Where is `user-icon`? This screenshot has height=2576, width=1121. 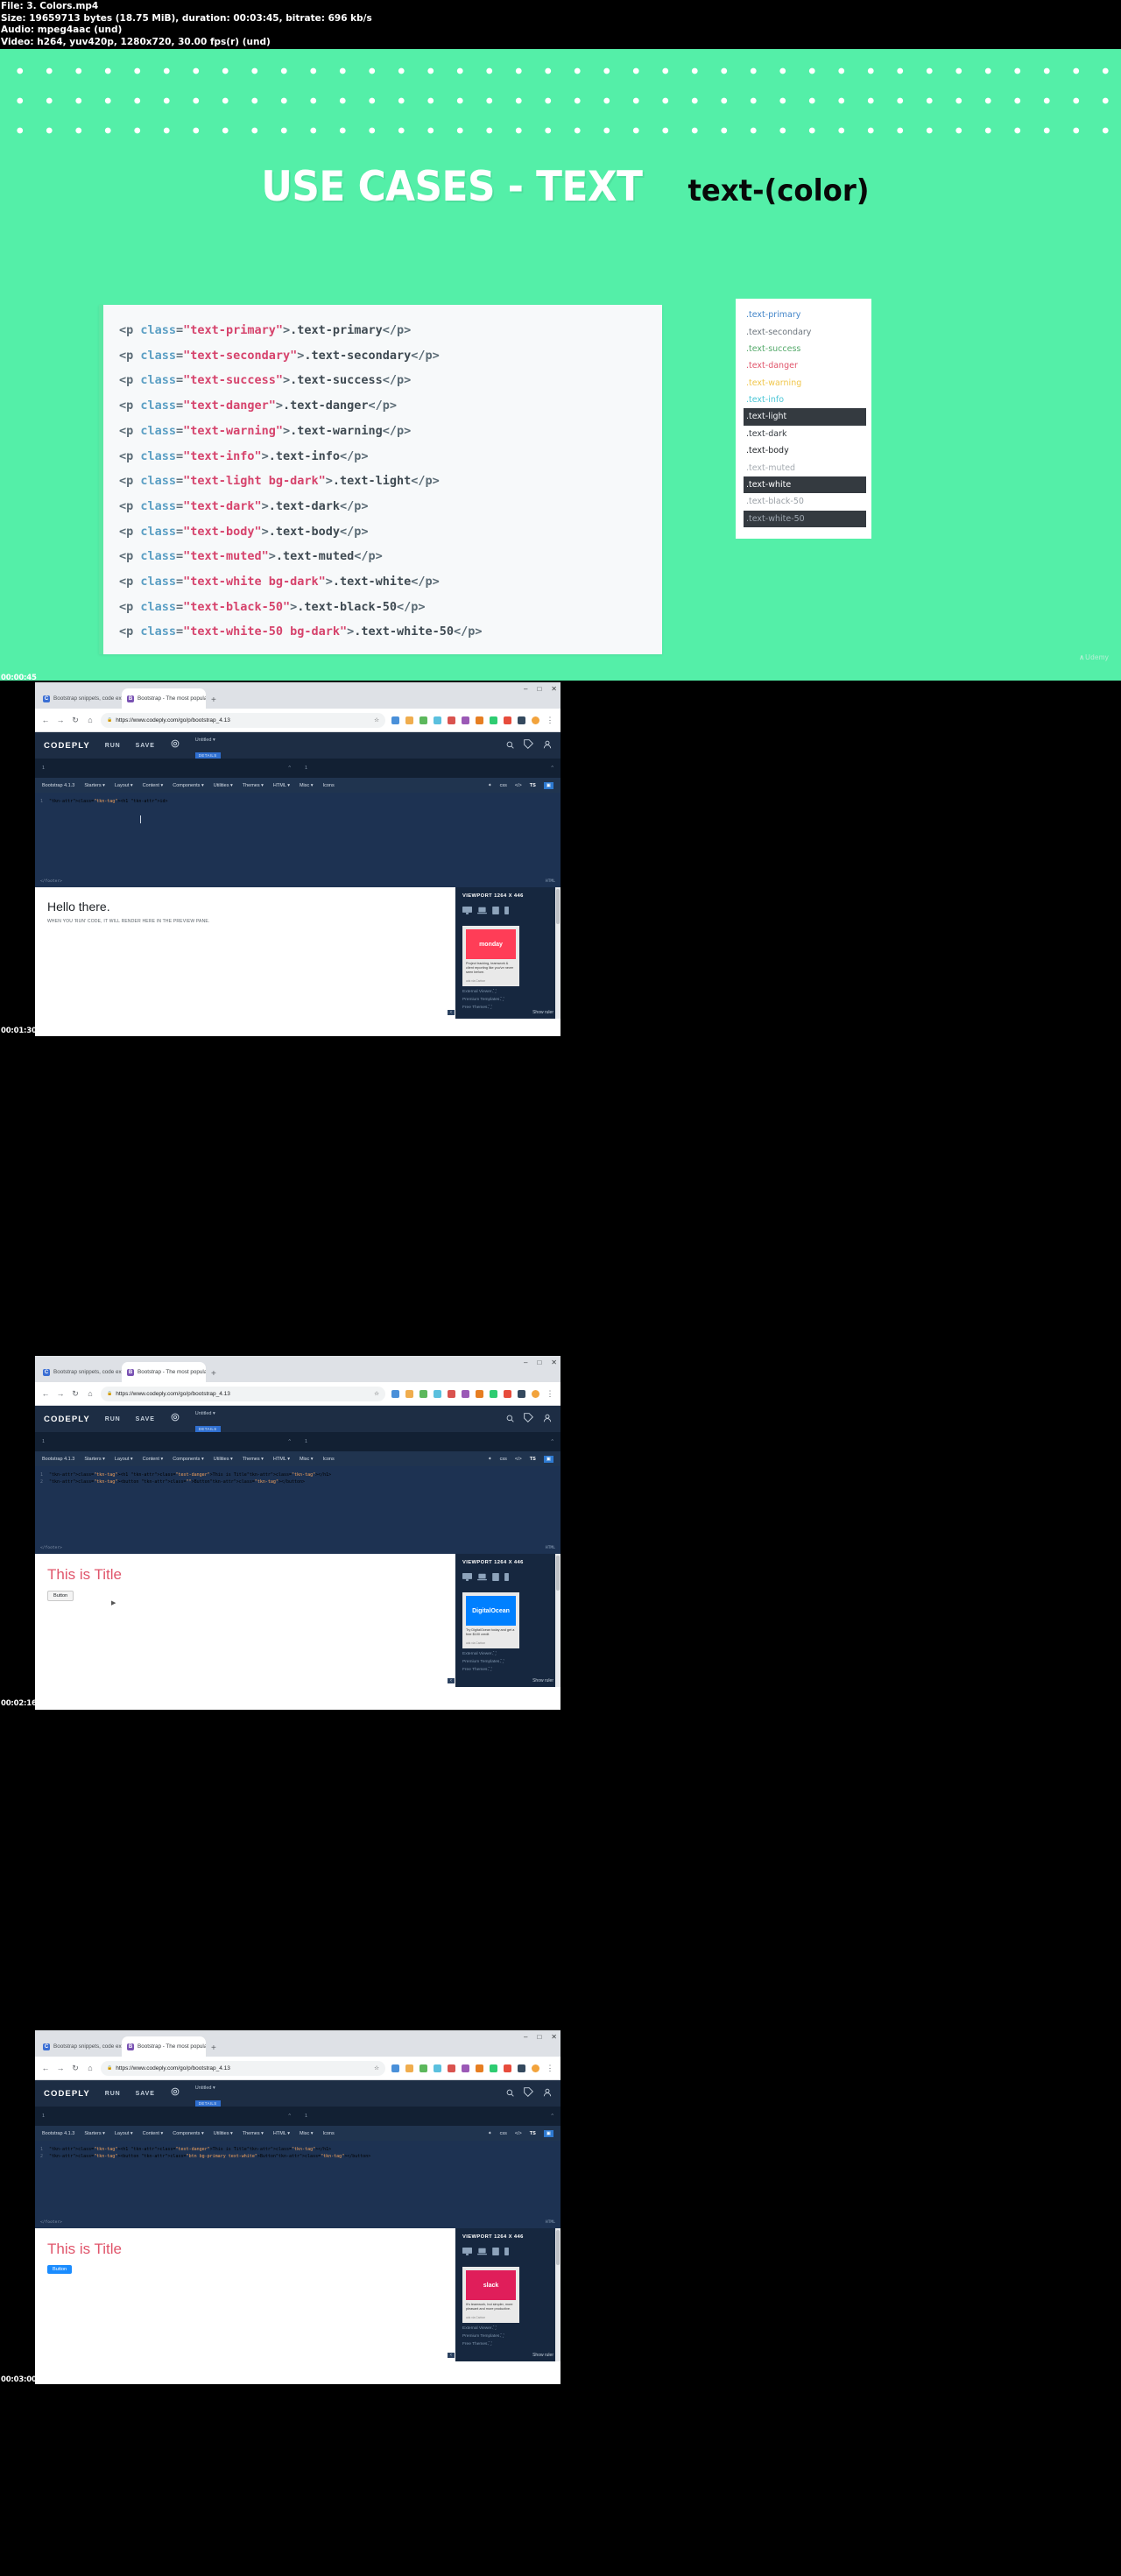 user-icon is located at coordinates (547, 1419).